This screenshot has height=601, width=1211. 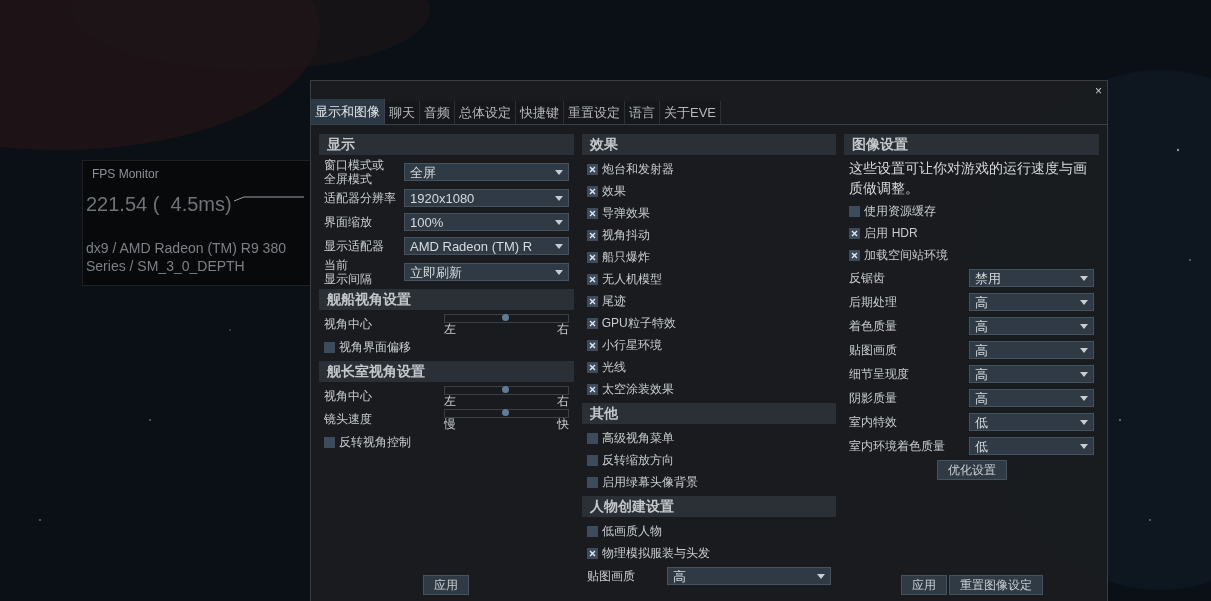 I want to click on tab: 语言, so click(x=642, y=113).